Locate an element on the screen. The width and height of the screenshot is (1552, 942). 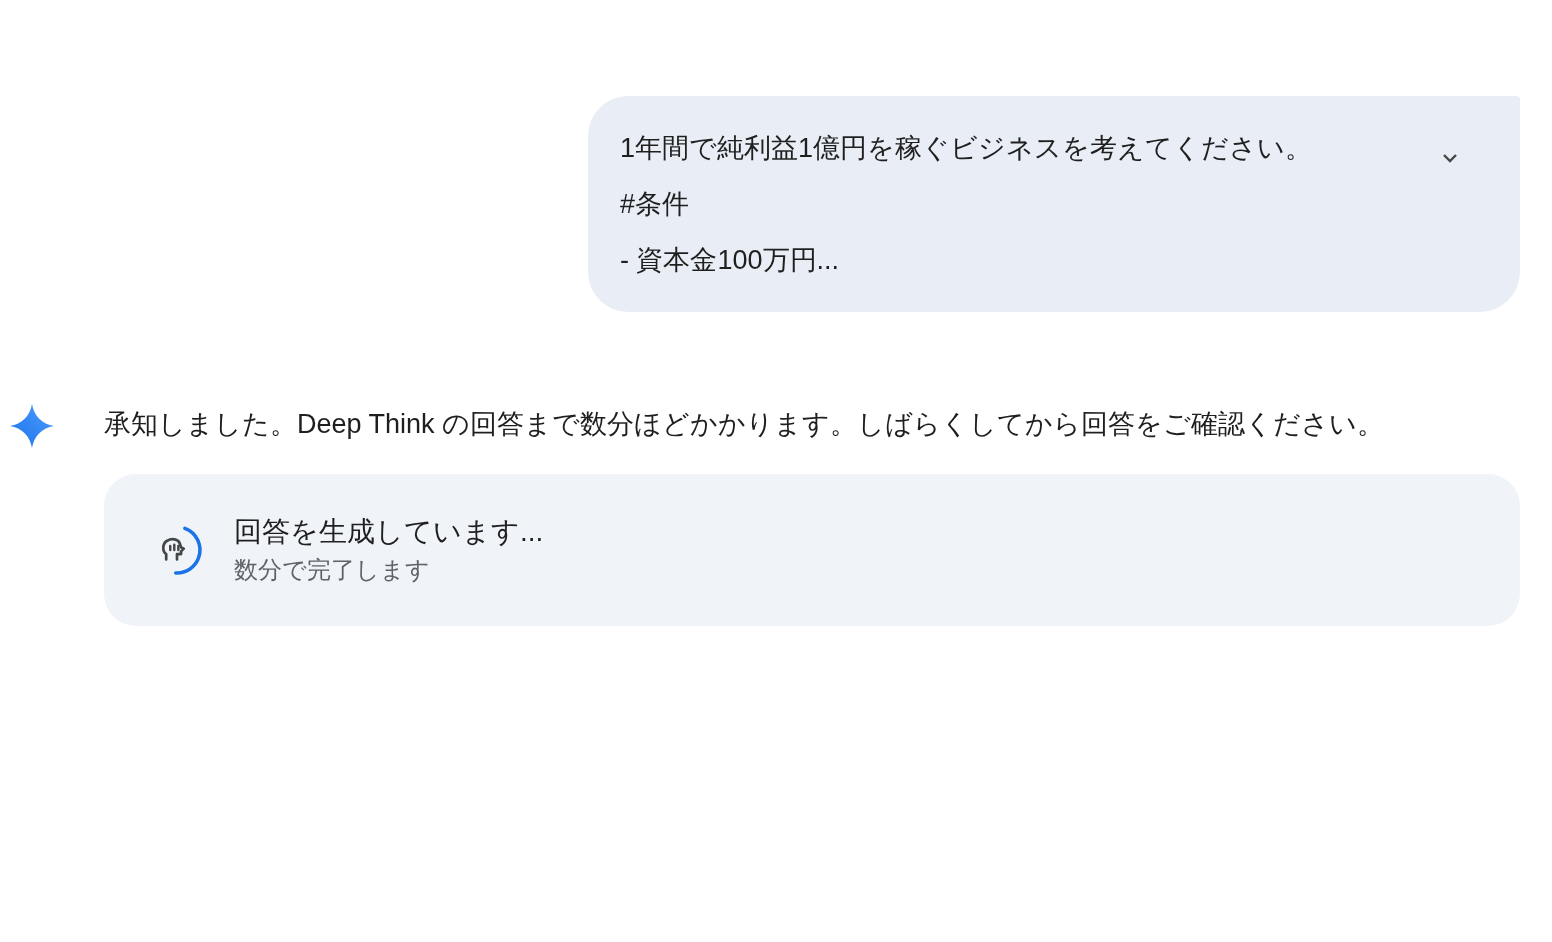
response-text: 承知しました。Deep Think の回答まで数分ほどかかります。しばらくしてから回答をご確認ください。 is located at coordinates (745, 424).